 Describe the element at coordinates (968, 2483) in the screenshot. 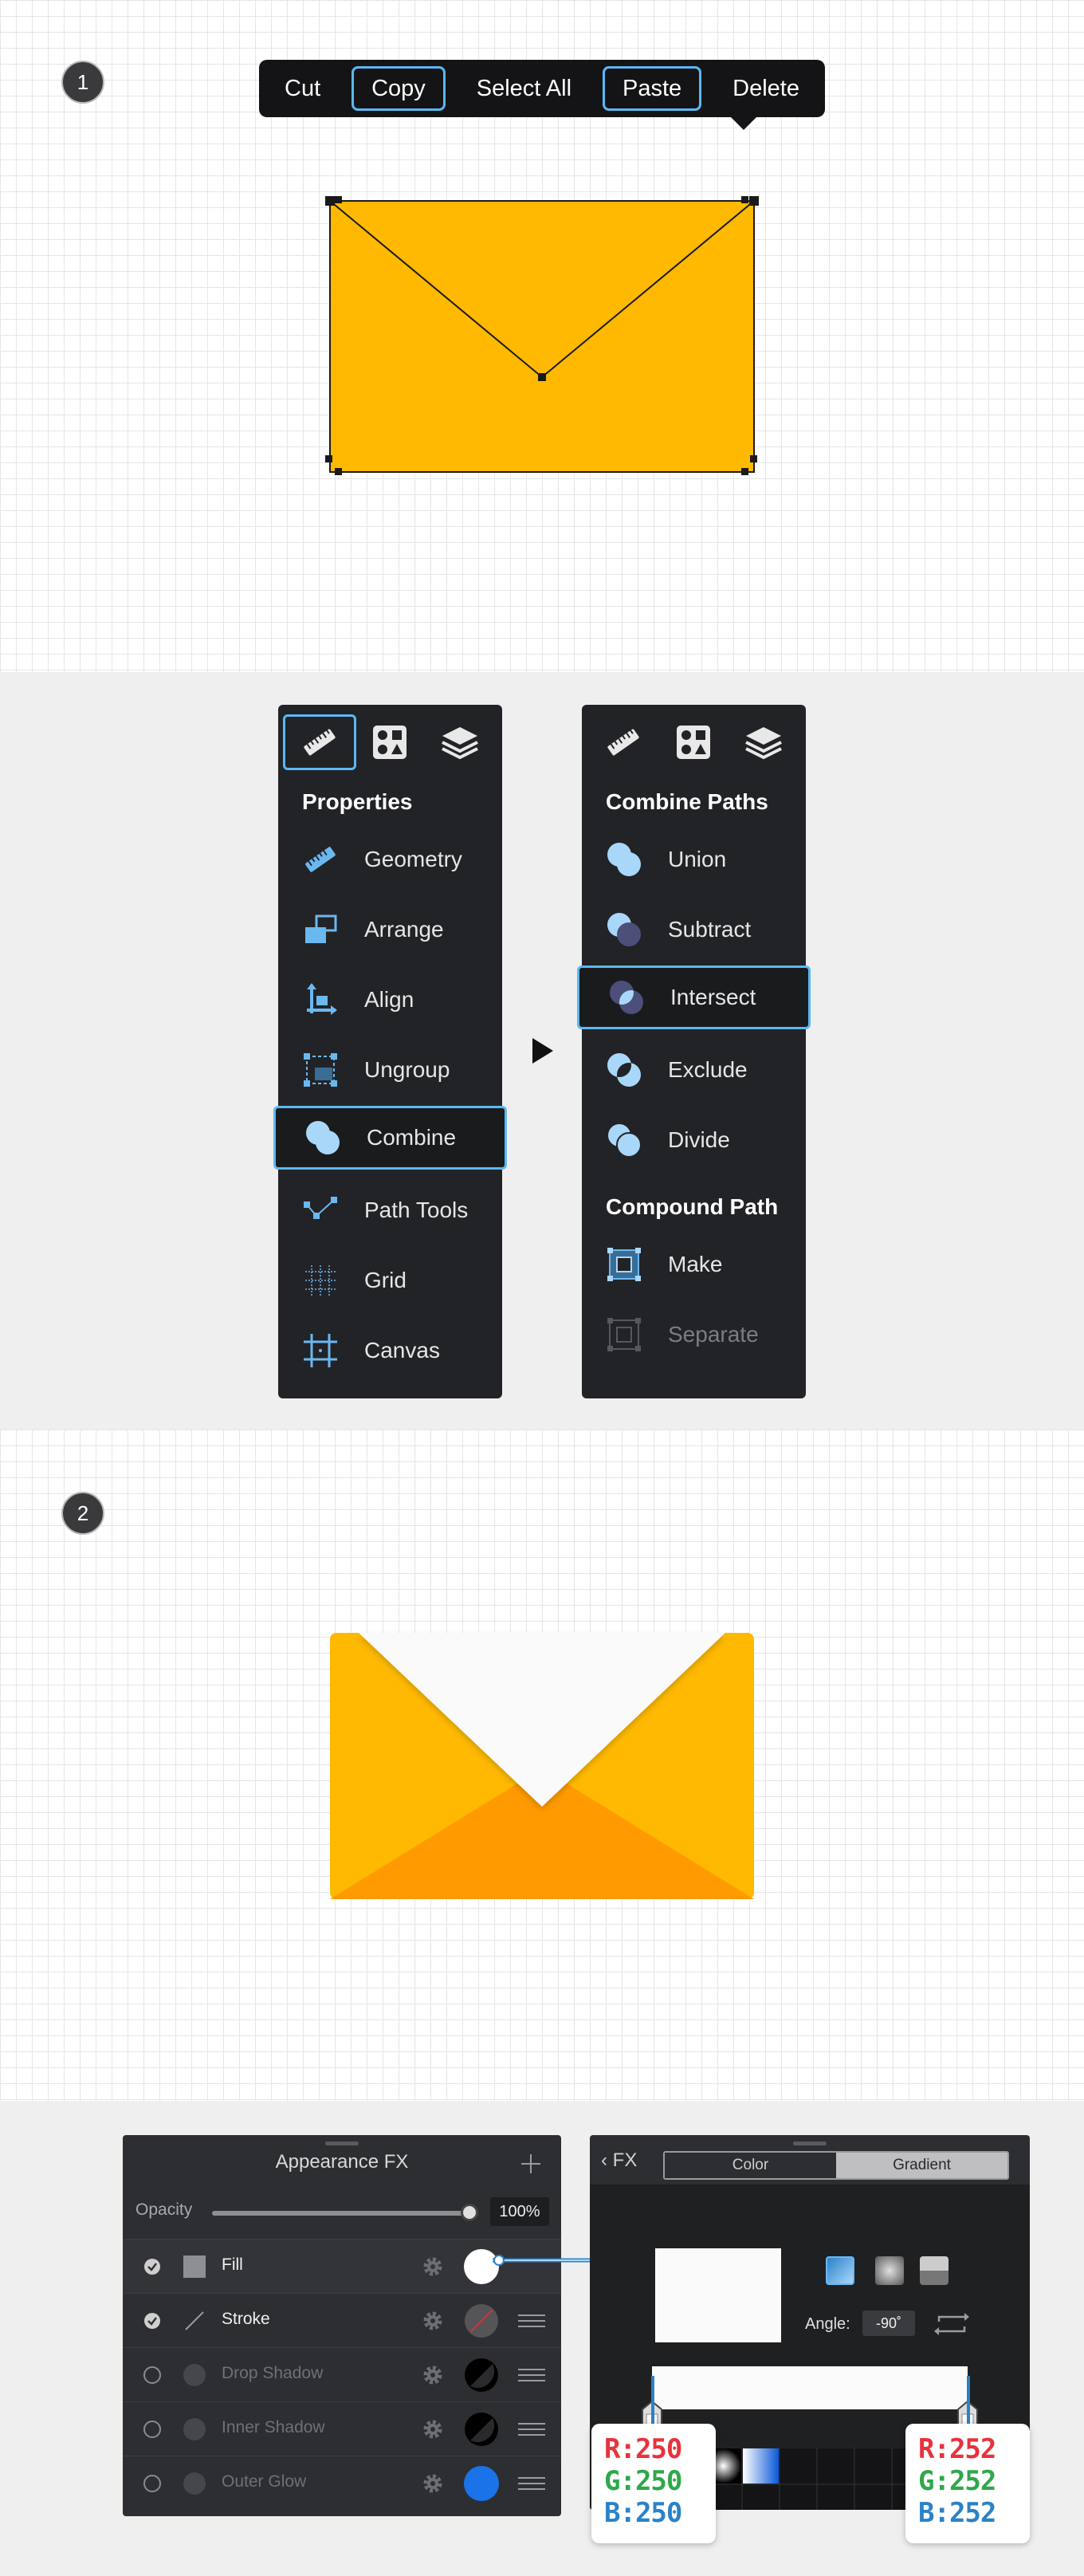

I see `color-values-card-right: R:252 G:252 B:252` at that location.